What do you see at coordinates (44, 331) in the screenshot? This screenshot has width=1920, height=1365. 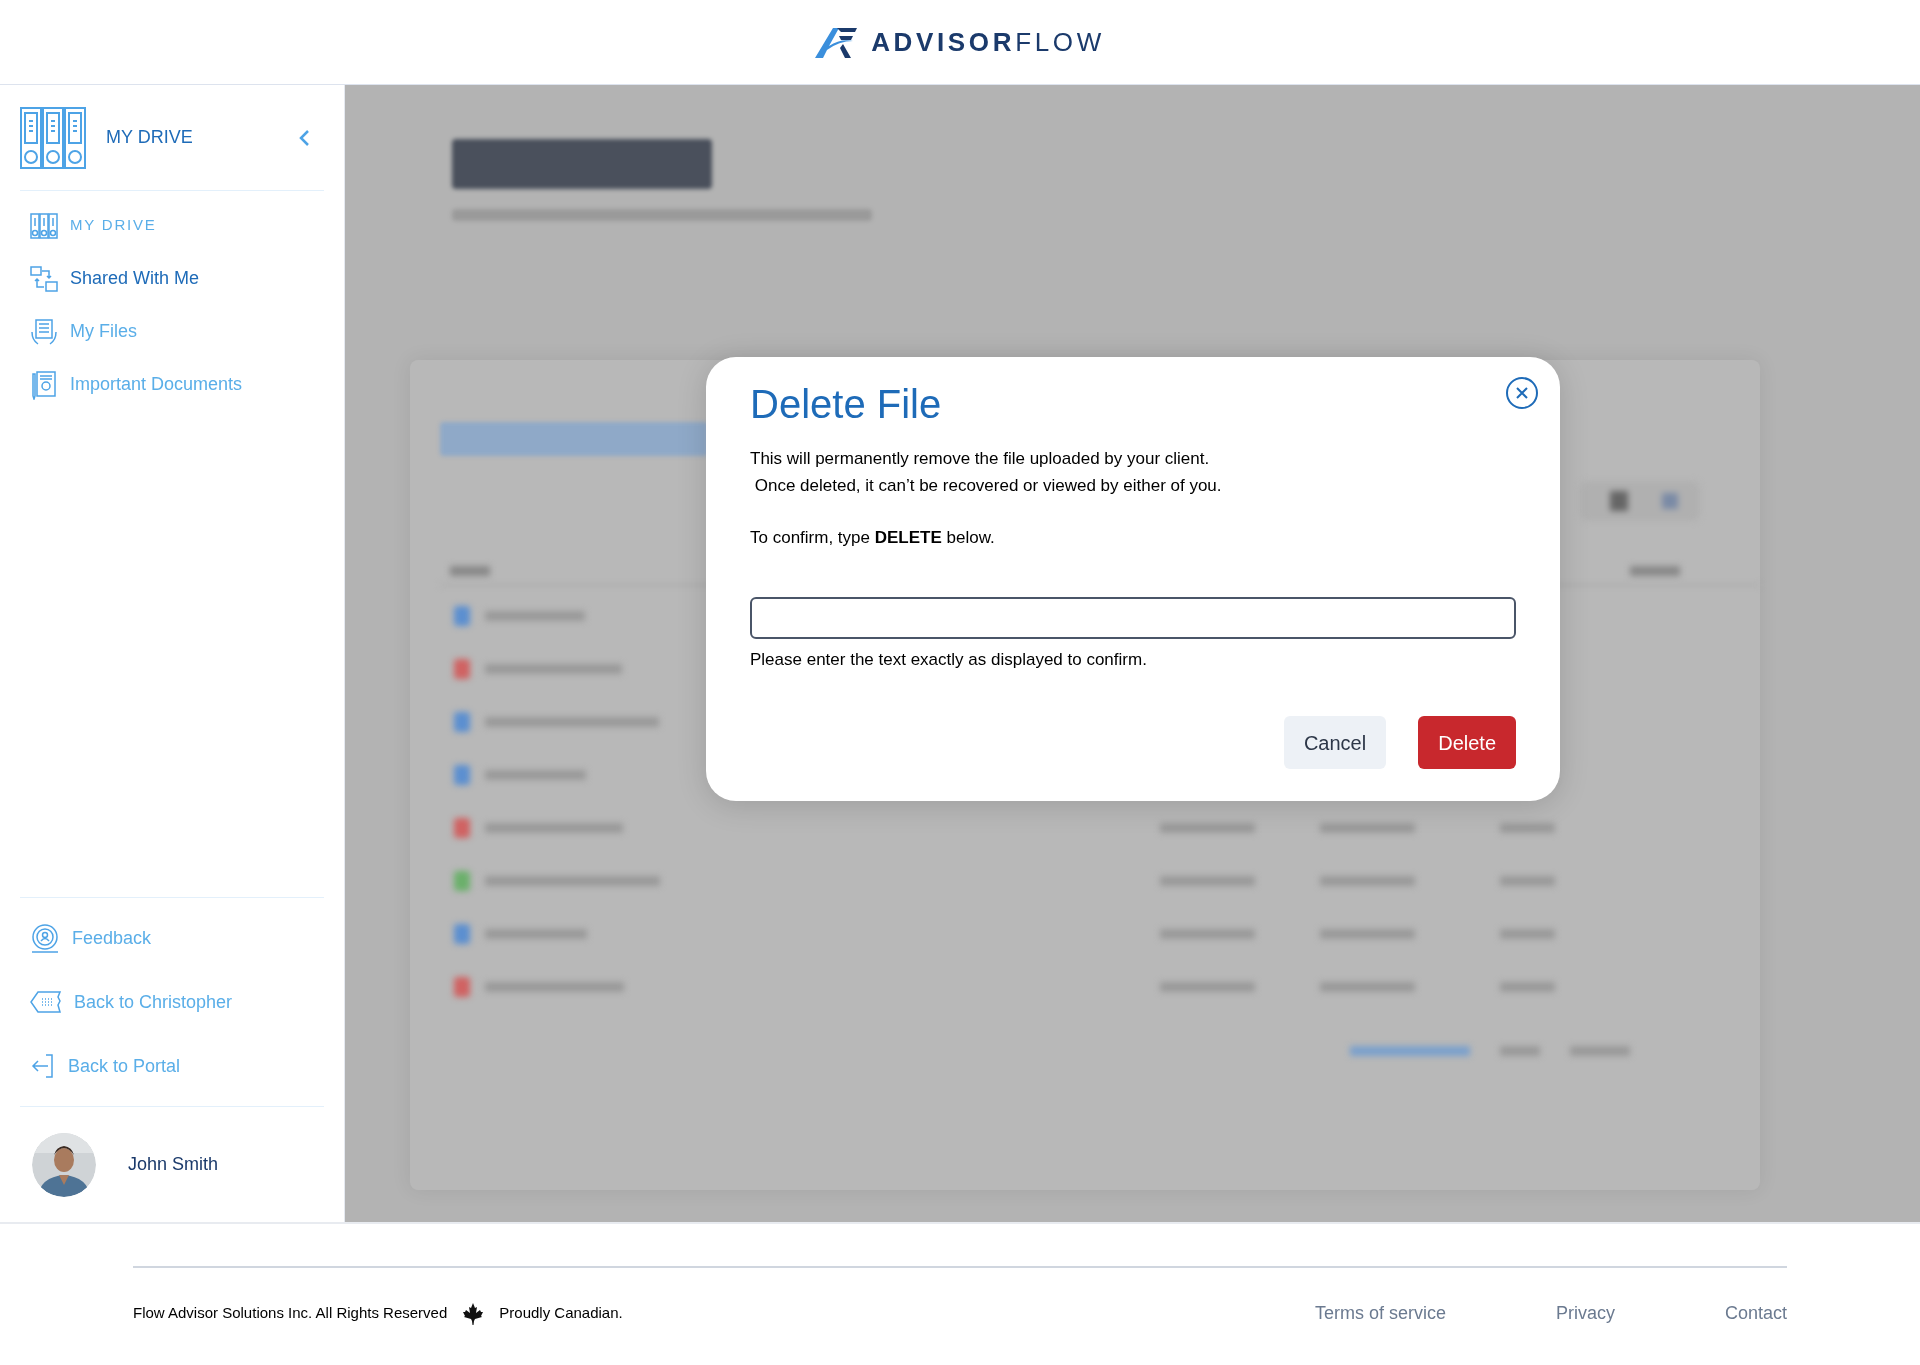 I see `document-hands-icon` at bounding box center [44, 331].